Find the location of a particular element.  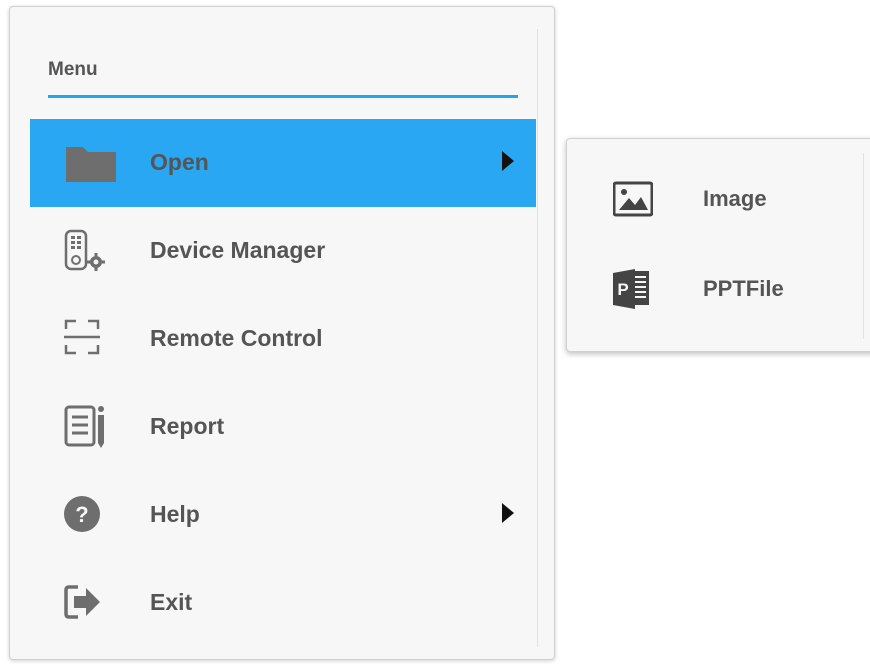

menu-item-exit: Exit is located at coordinates (283, 603).